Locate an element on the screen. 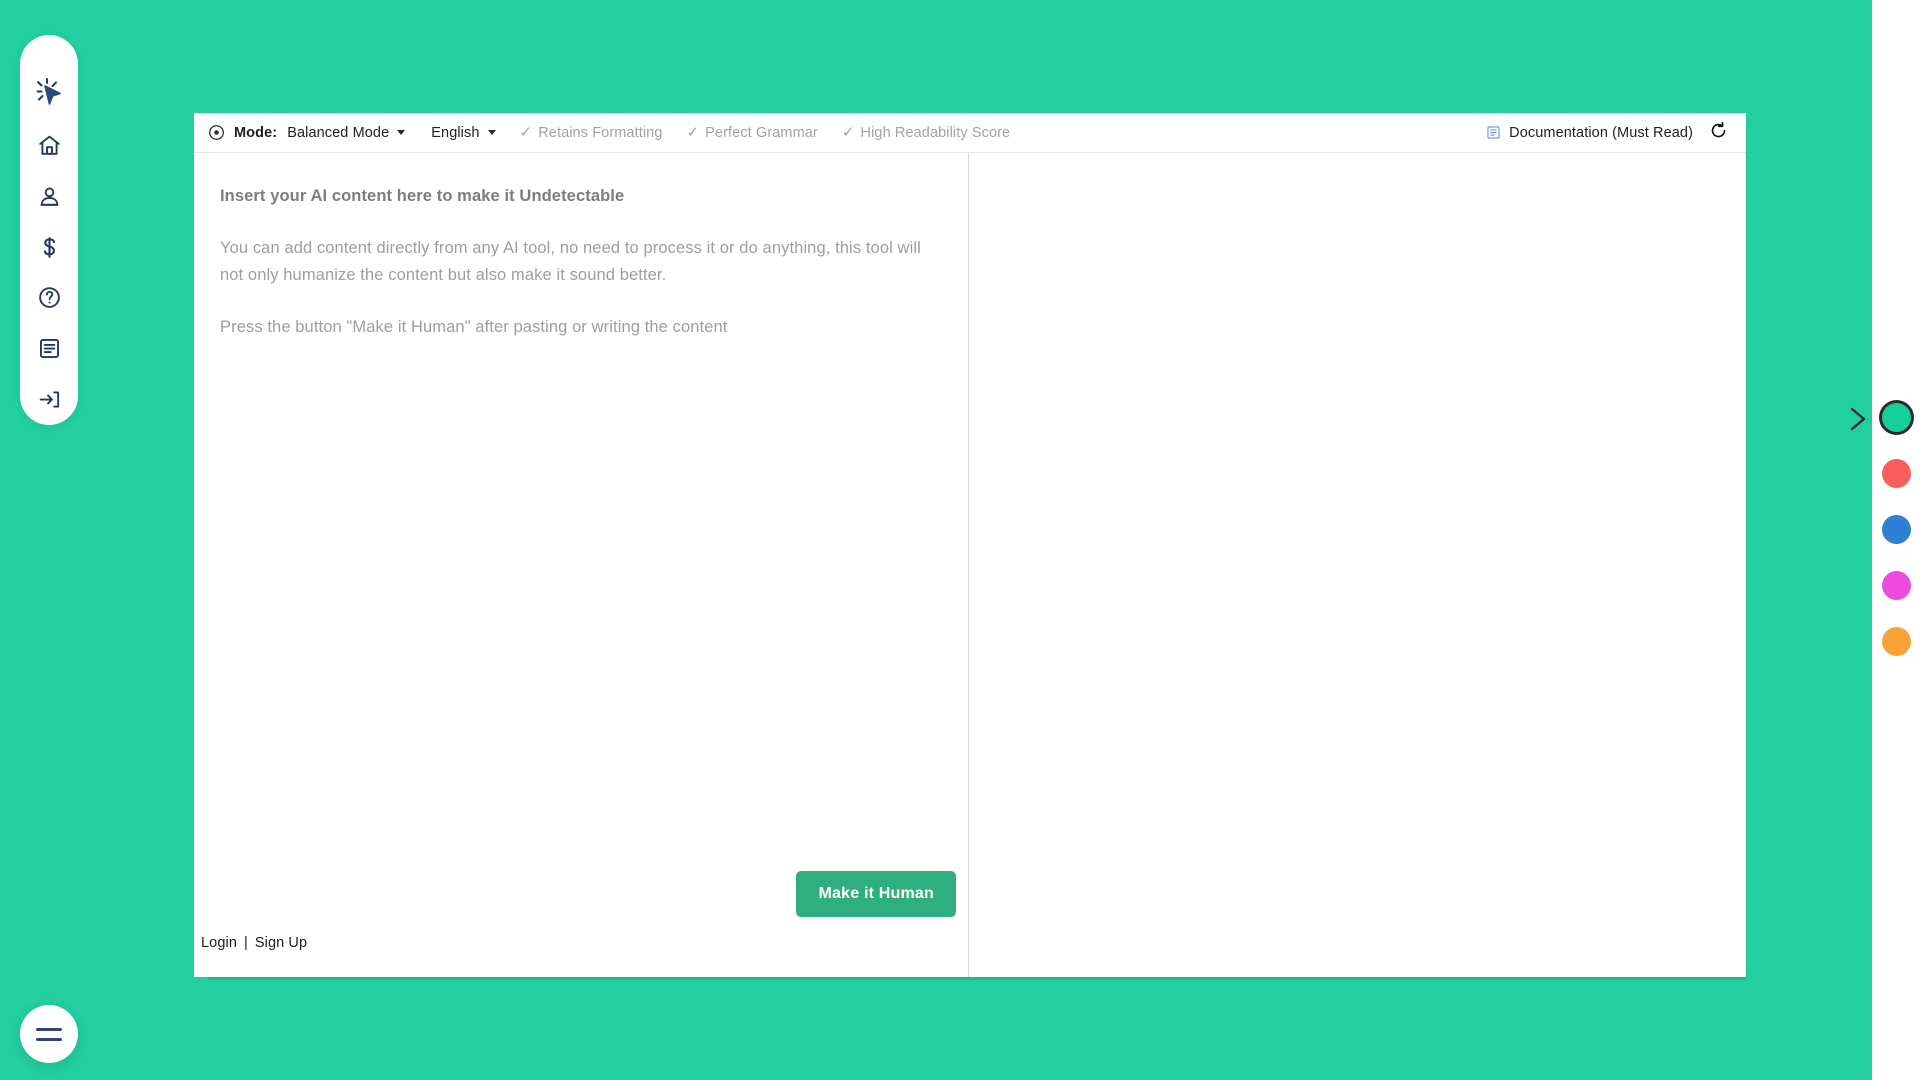  sidebar-item-login is located at coordinates (49, 399).